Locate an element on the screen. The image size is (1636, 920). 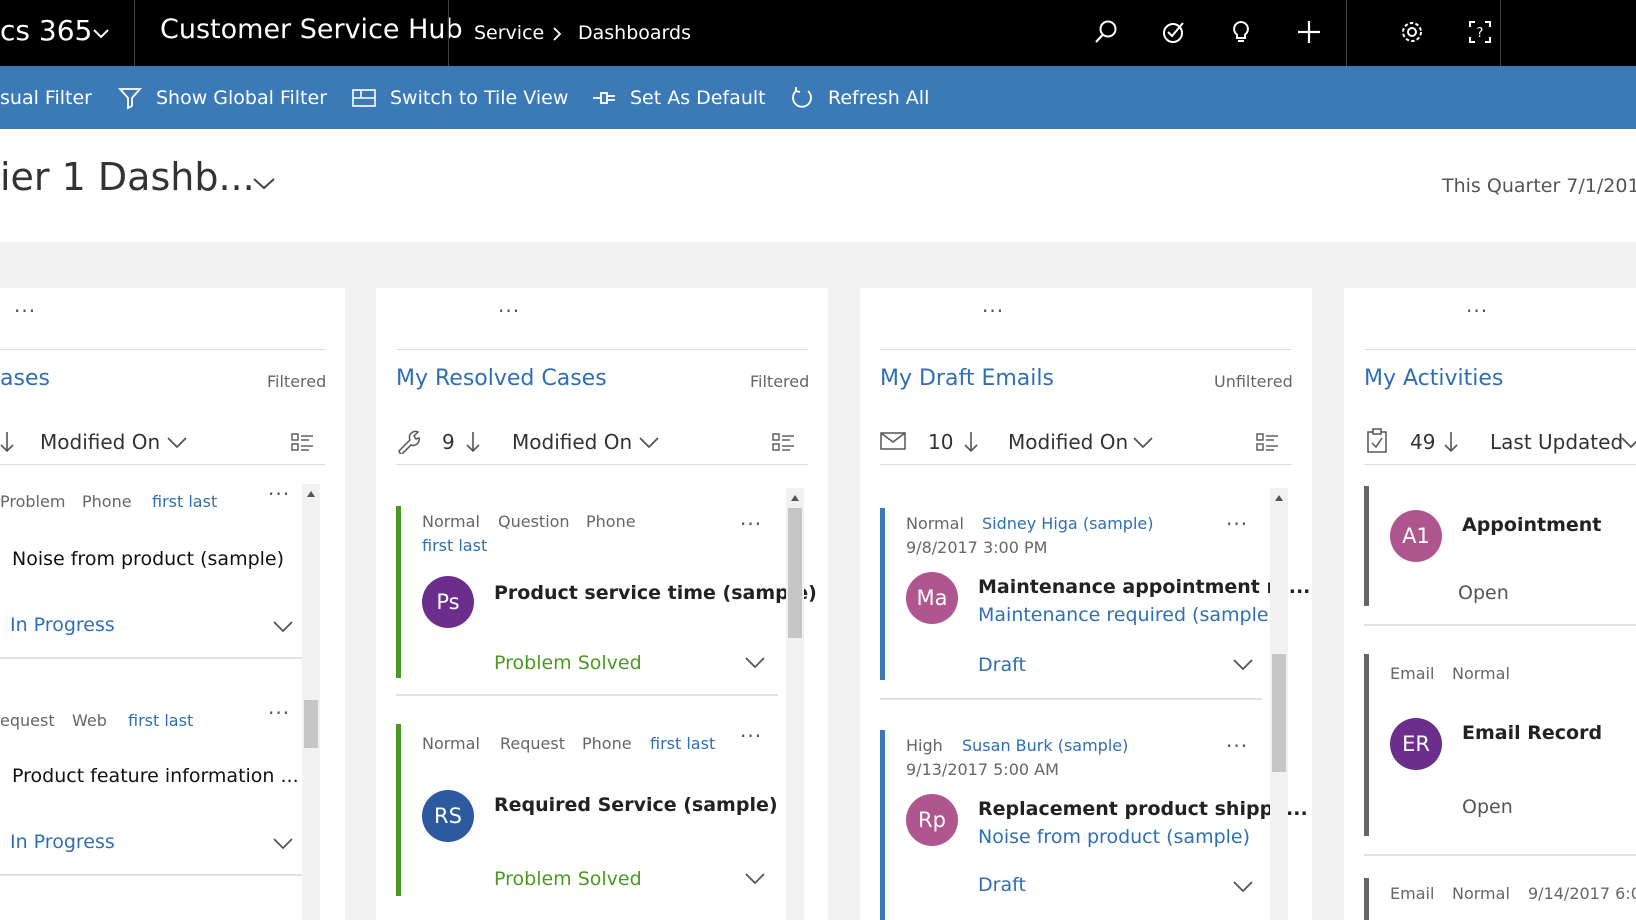
task-check-icon is located at coordinates (1174, 32).